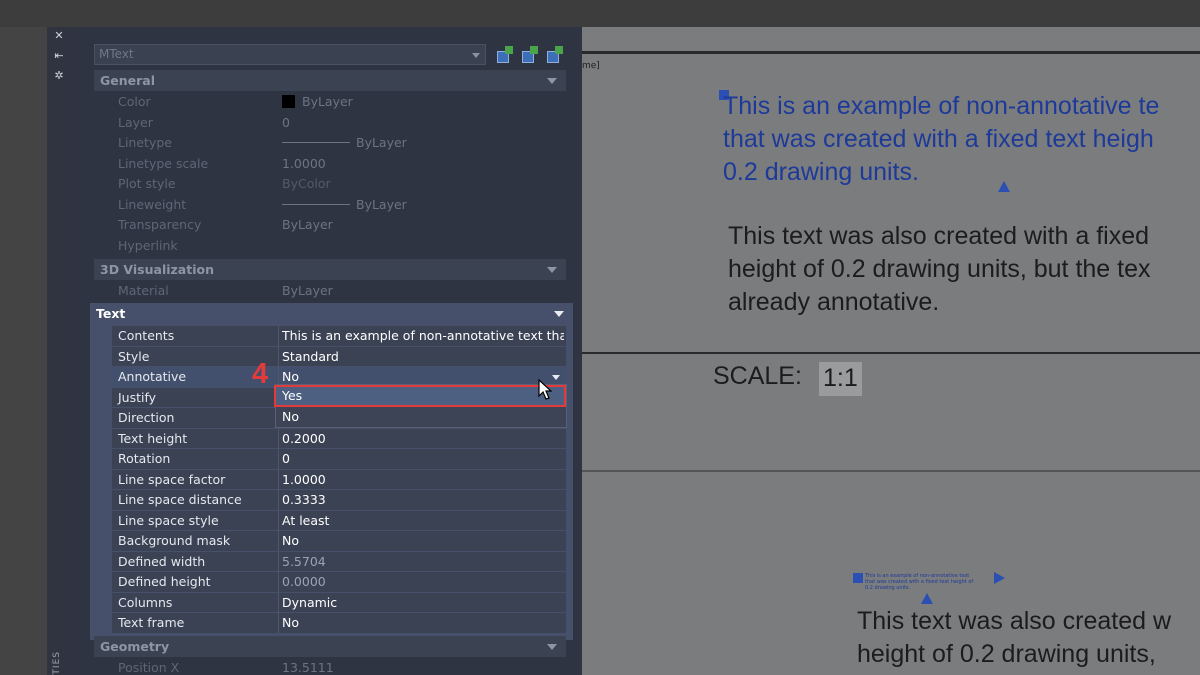 The height and width of the screenshot is (675, 1200). What do you see at coordinates (111, 313) in the screenshot?
I see `section-text-title: Text` at bounding box center [111, 313].